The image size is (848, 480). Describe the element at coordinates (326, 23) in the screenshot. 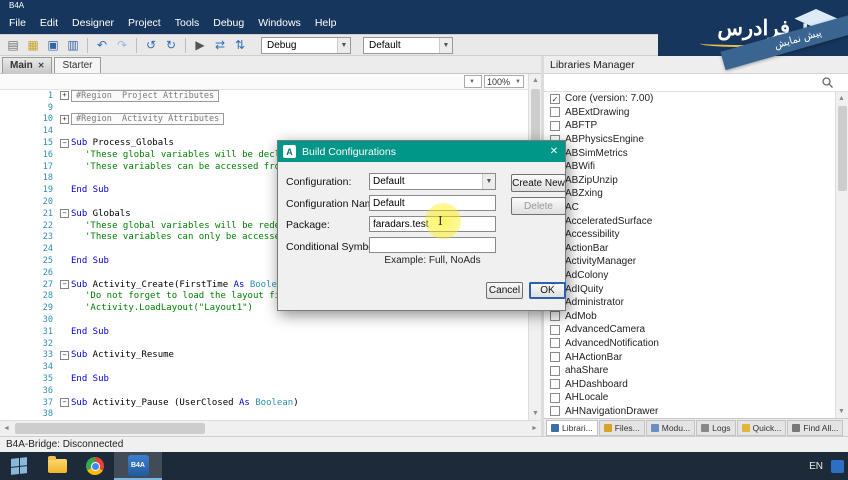

I see `menu-help: Help` at that location.